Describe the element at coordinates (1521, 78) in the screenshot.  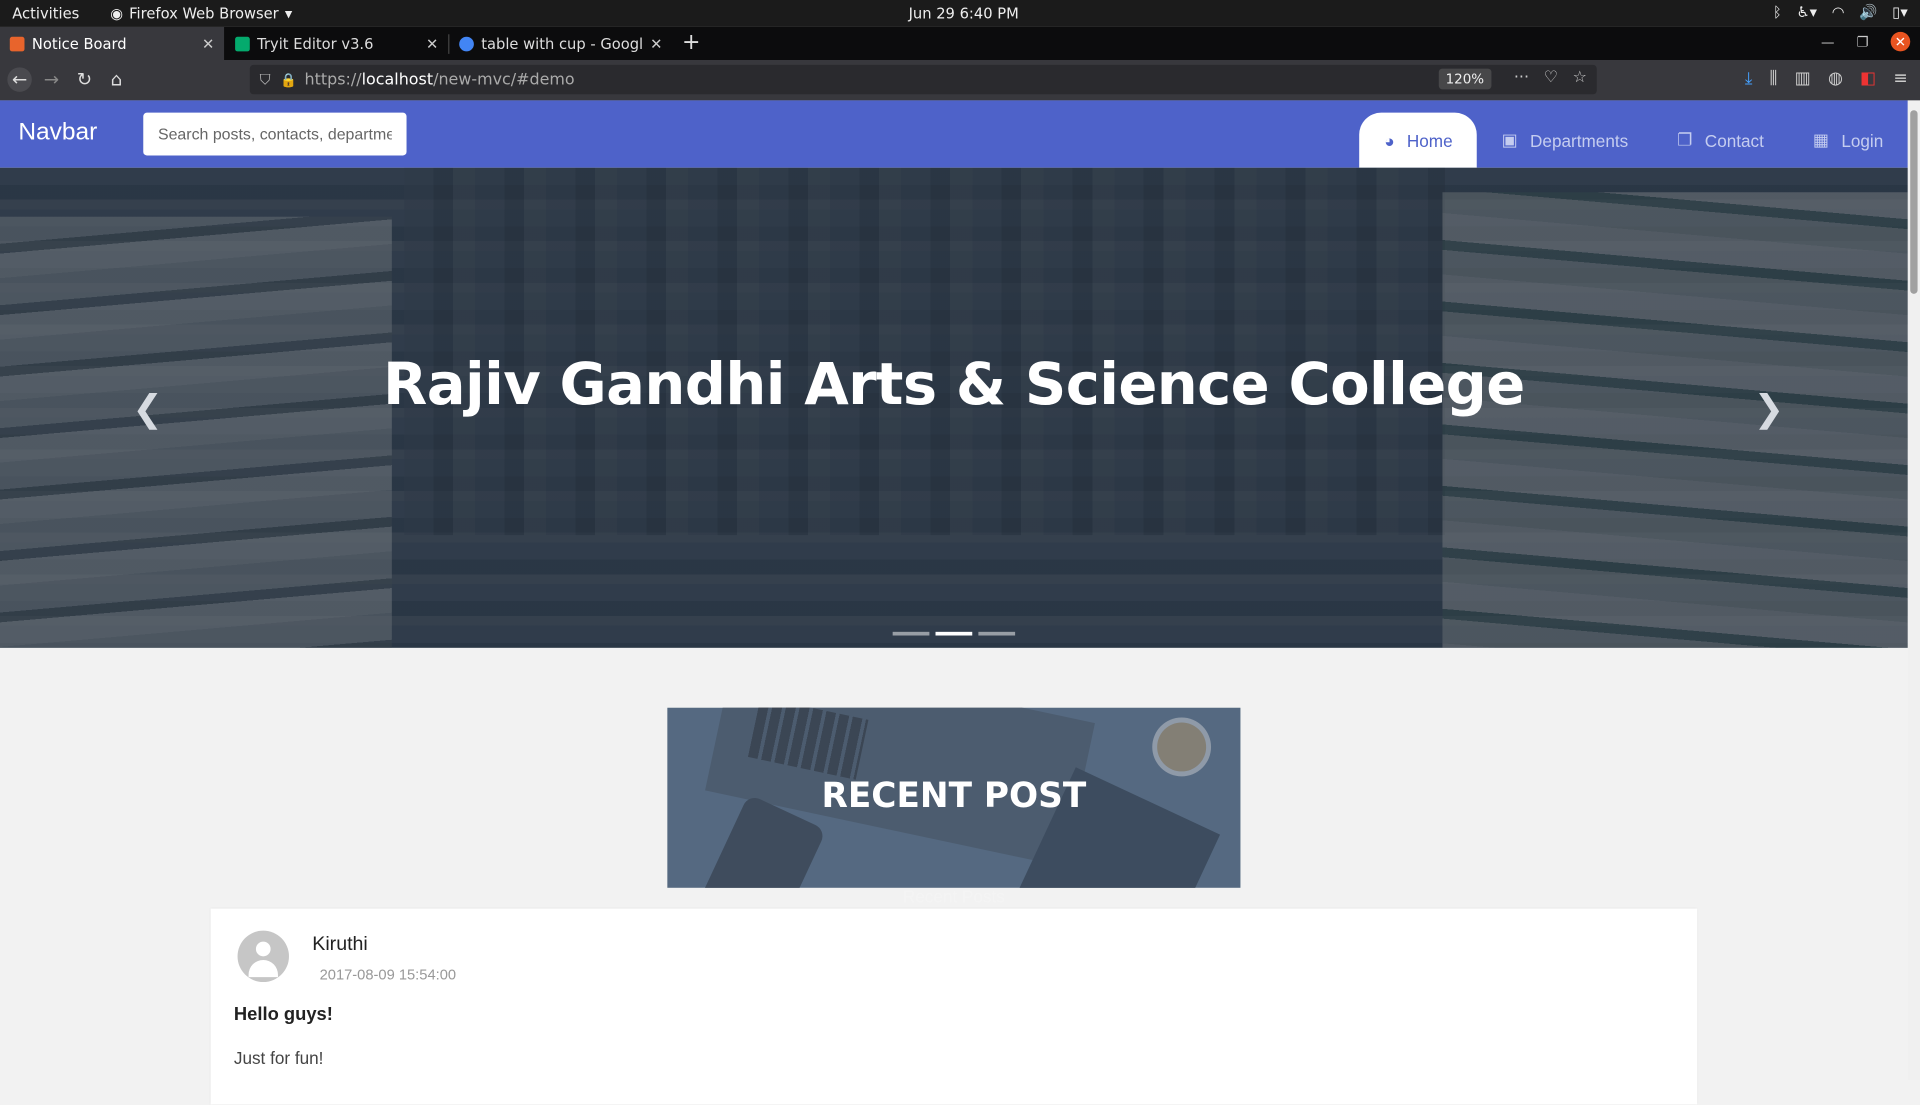
I see `more-actions-icon: ···` at that location.